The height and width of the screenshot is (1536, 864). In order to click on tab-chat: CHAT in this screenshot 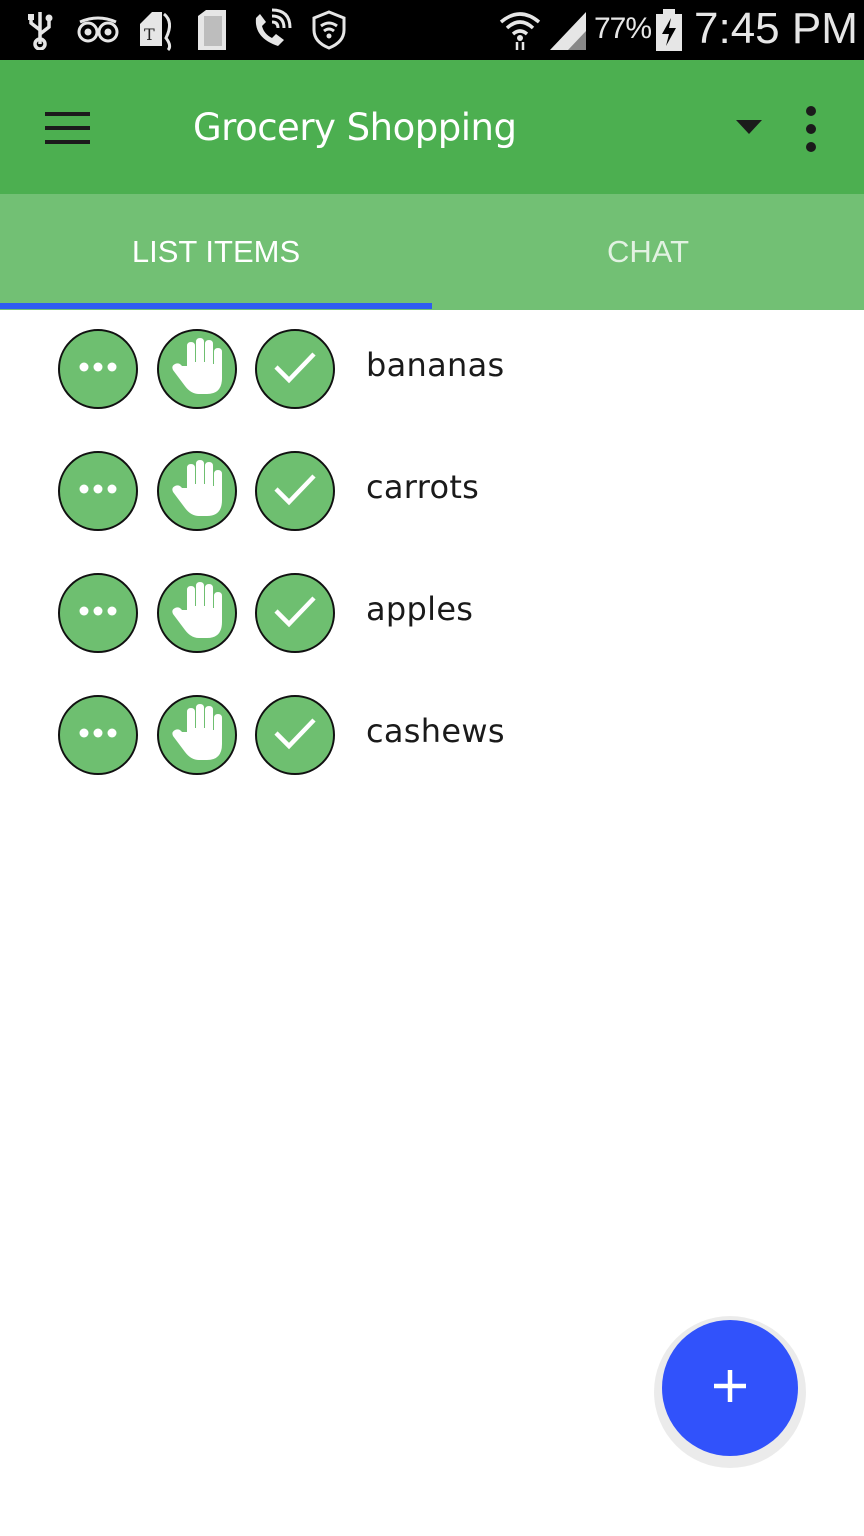, I will do `click(648, 252)`.